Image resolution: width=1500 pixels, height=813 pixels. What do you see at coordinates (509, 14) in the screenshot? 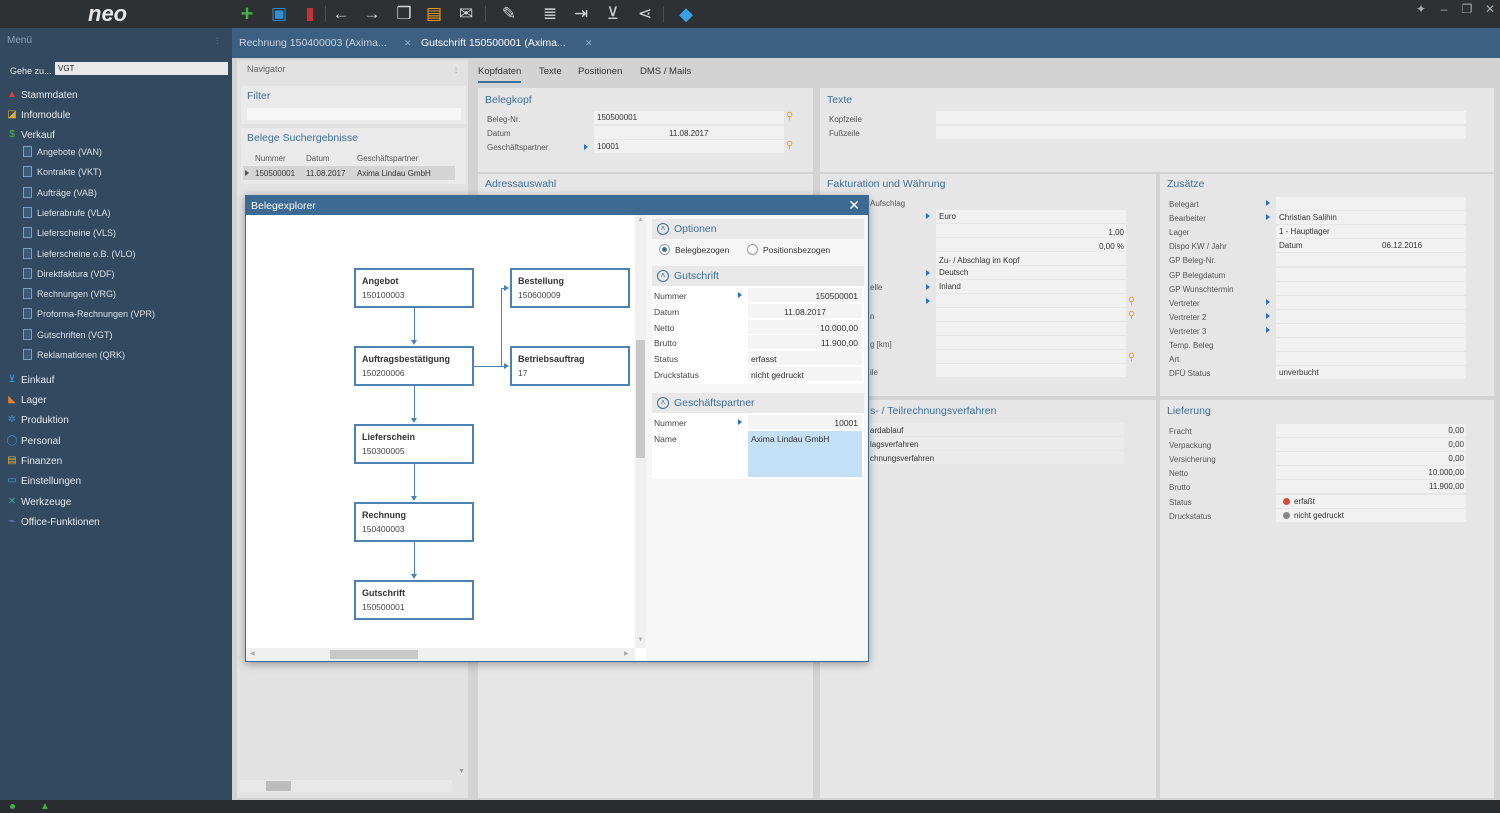
I see `edit-icon: ✎` at bounding box center [509, 14].